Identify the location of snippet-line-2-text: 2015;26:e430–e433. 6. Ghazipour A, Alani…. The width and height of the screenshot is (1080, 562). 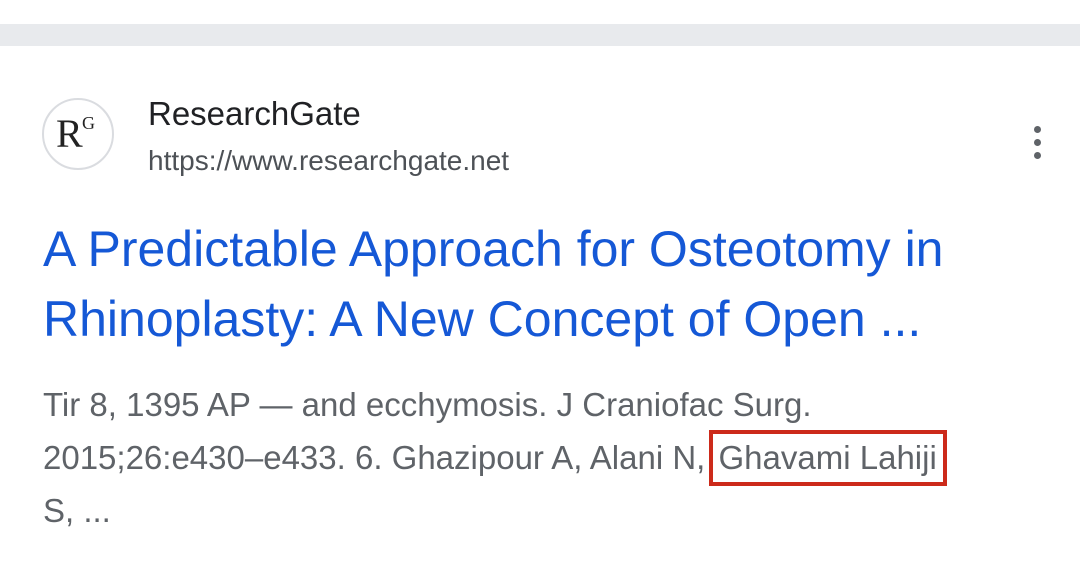
(379, 457).